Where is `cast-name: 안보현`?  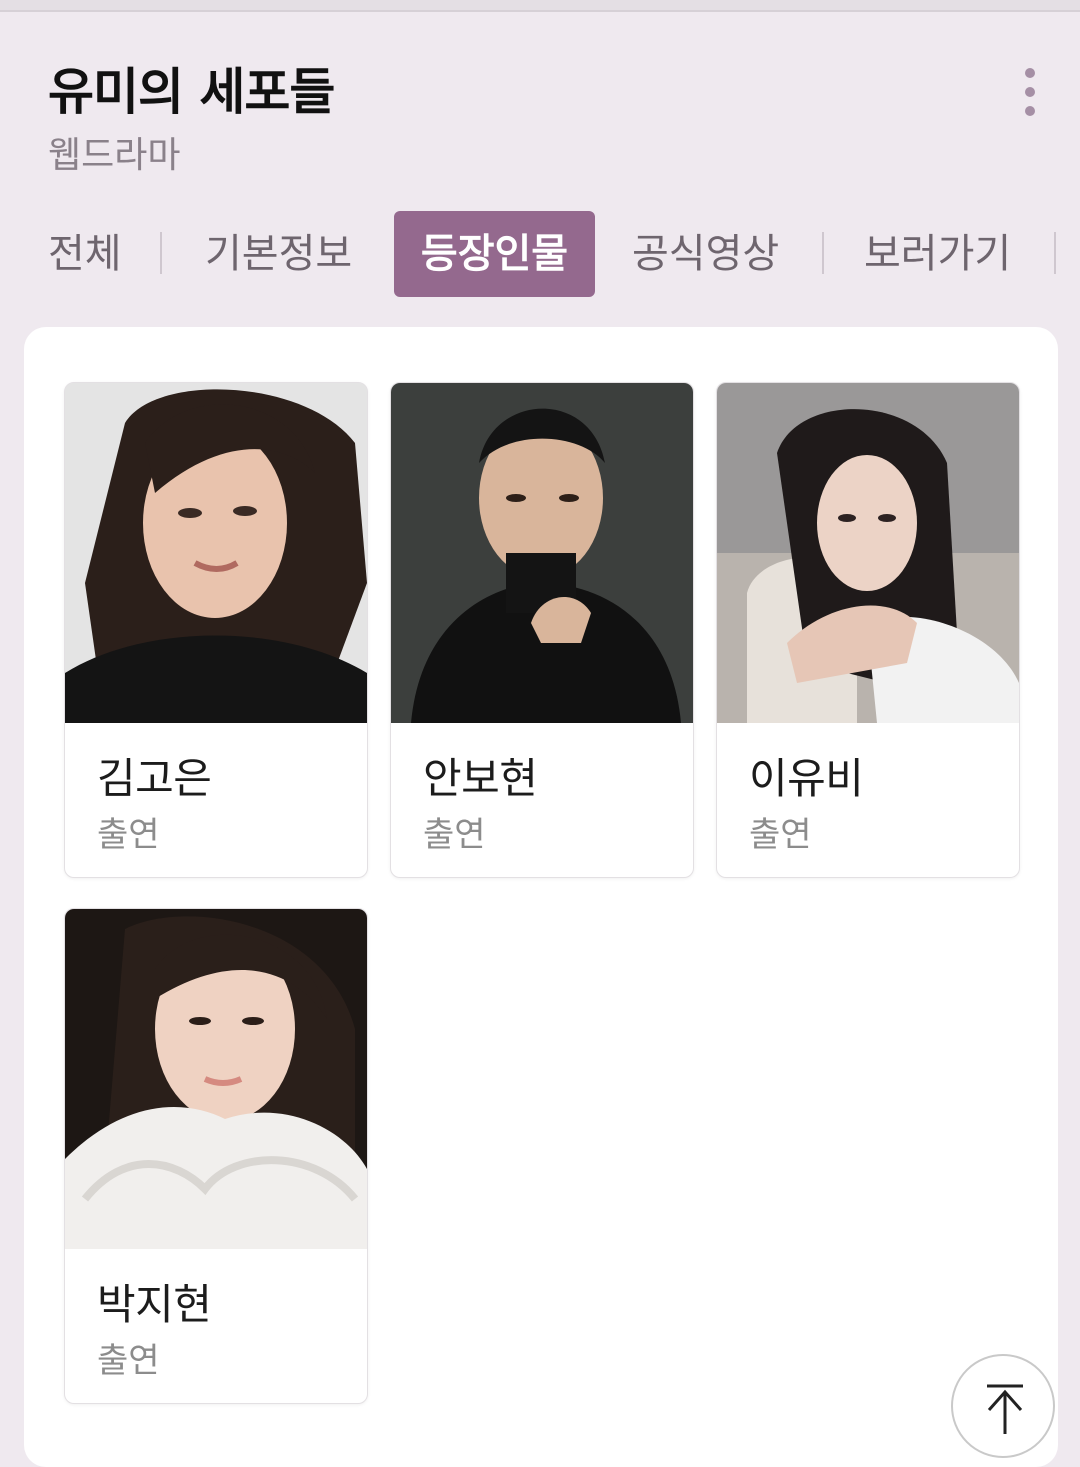 cast-name: 안보현 is located at coordinates (480, 778).